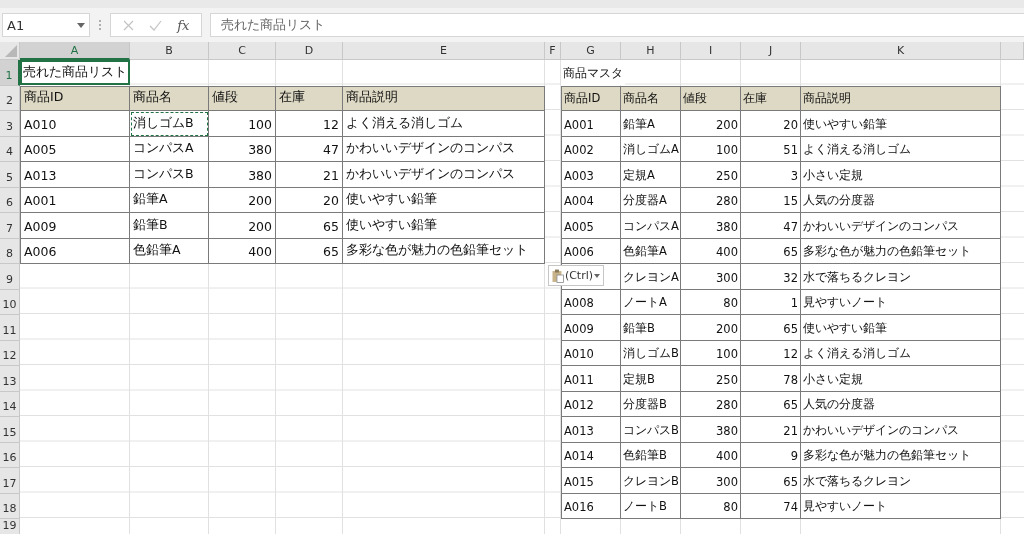 This screenshot has width=1024, height=534. Describe the element at coordinates (591, 175) in the screenshot. I see `table-cell: A003` at that location.